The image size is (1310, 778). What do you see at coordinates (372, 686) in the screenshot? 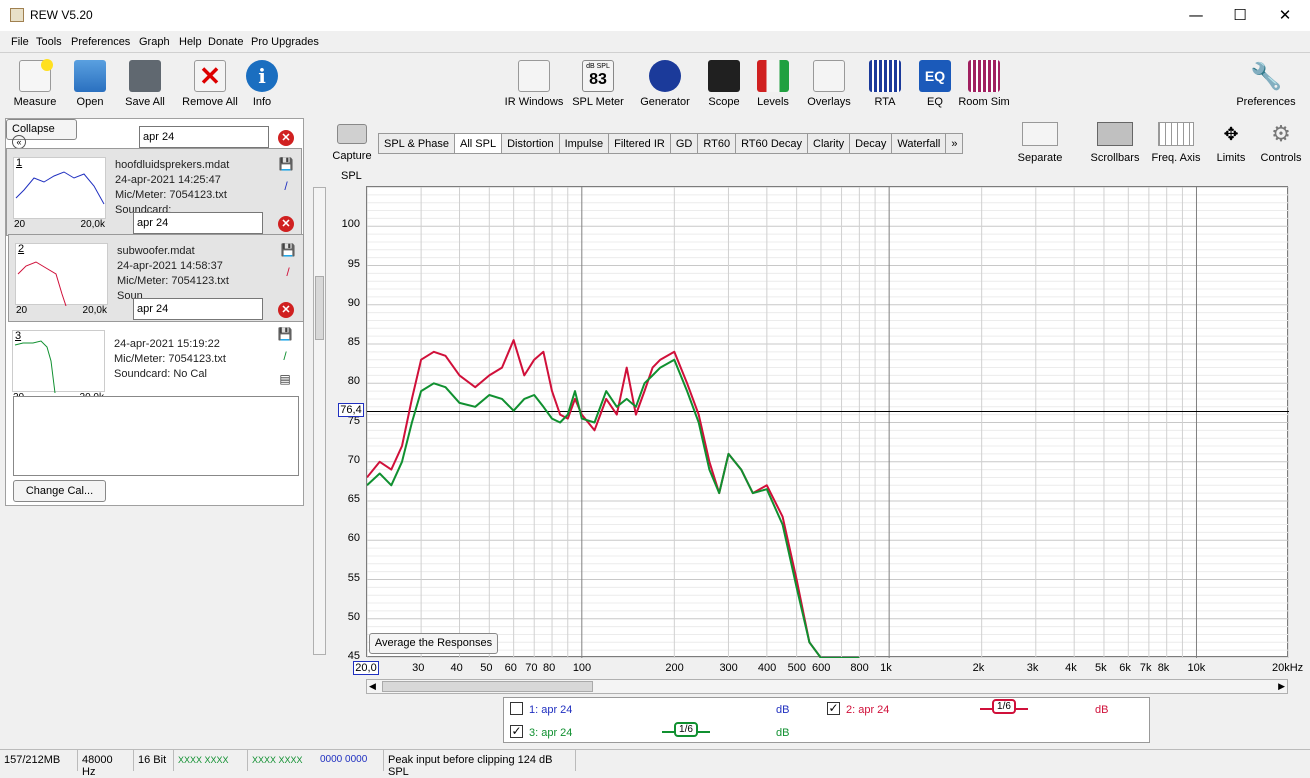
I see `scroll-left-icon: ◀` at bounding box center [372, 686].